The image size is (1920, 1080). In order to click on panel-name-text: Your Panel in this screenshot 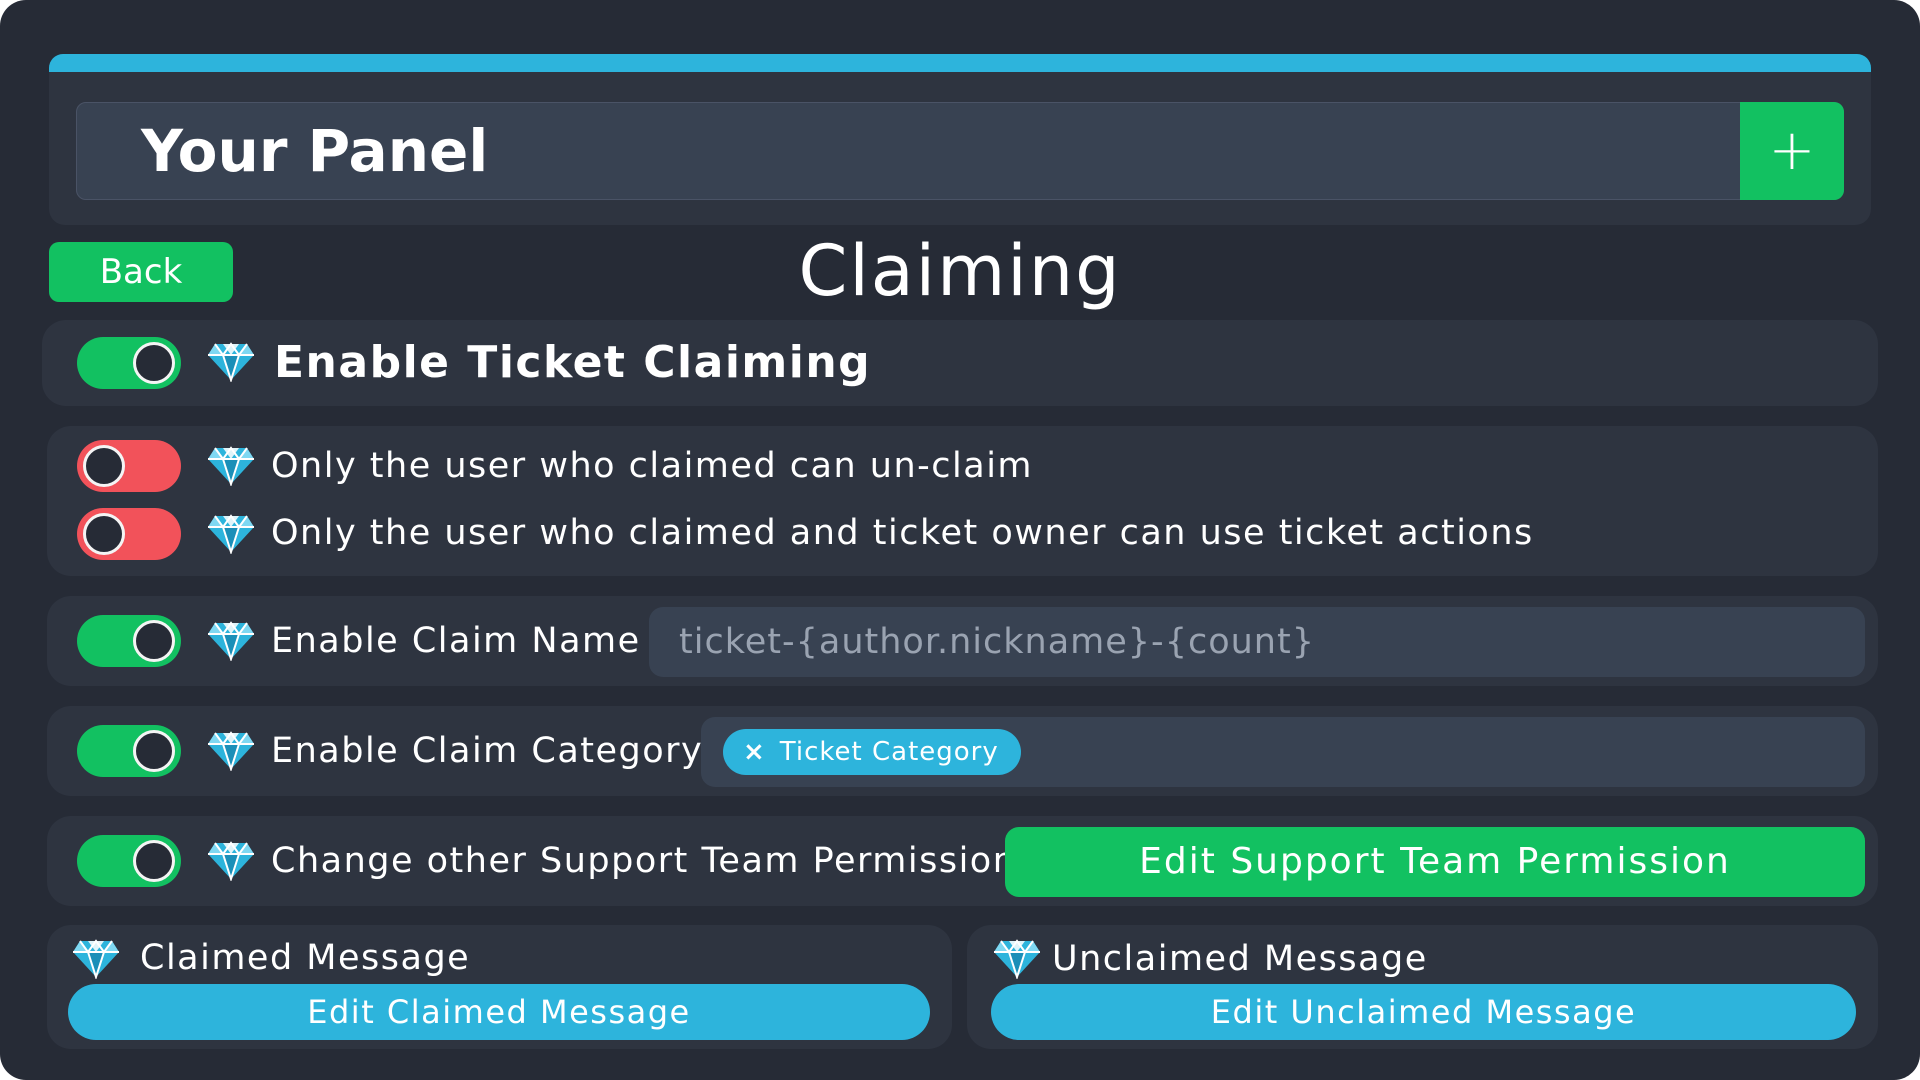, I will do `click(315, 151)`.